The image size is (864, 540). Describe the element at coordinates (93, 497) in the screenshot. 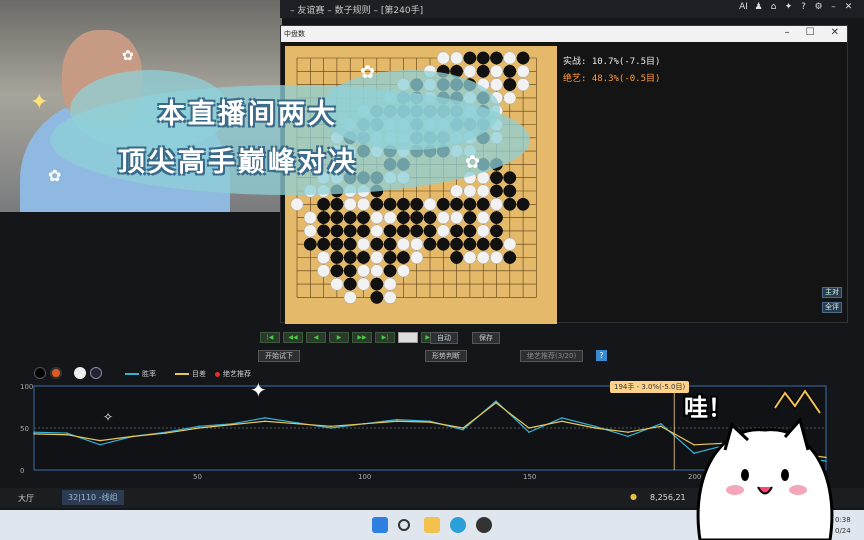

I see `game-tab: 32|110 -线组` at that location.